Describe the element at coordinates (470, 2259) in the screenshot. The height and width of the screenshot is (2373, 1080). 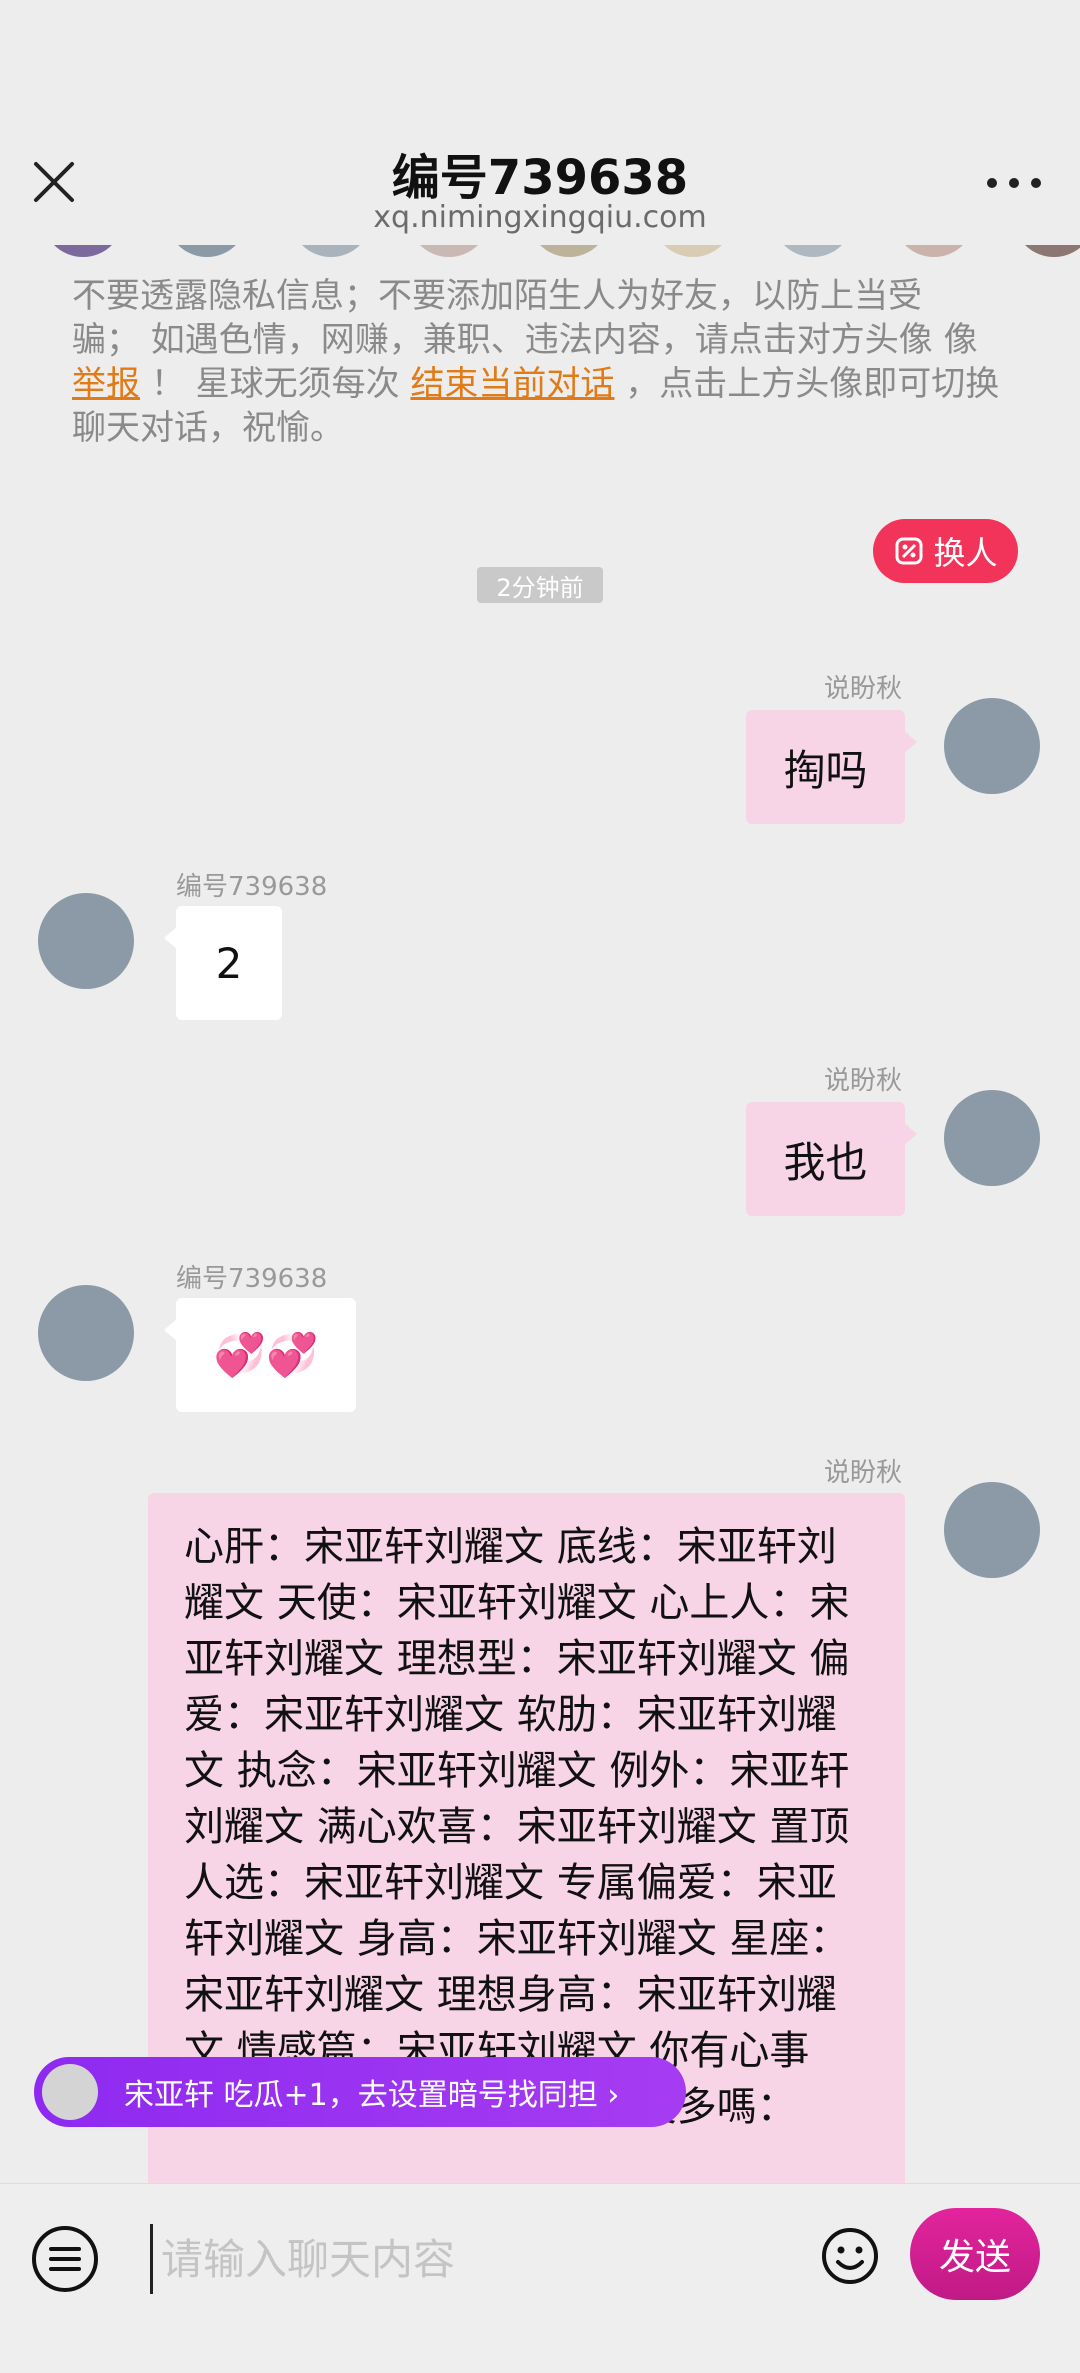
I see `chat-input` at that location.